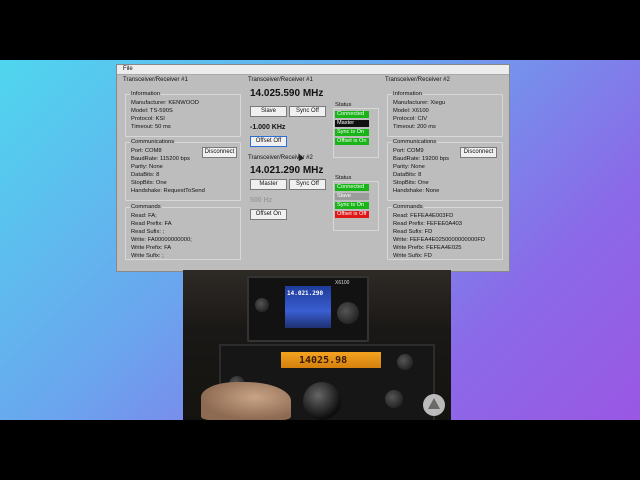 This screenshot has width=640, height=480. What do you see at coordinates (427, 248) in the screenshot?
I see `command-row: Write Prefix: FEFEA4E025` at bounding box center [427, 248].